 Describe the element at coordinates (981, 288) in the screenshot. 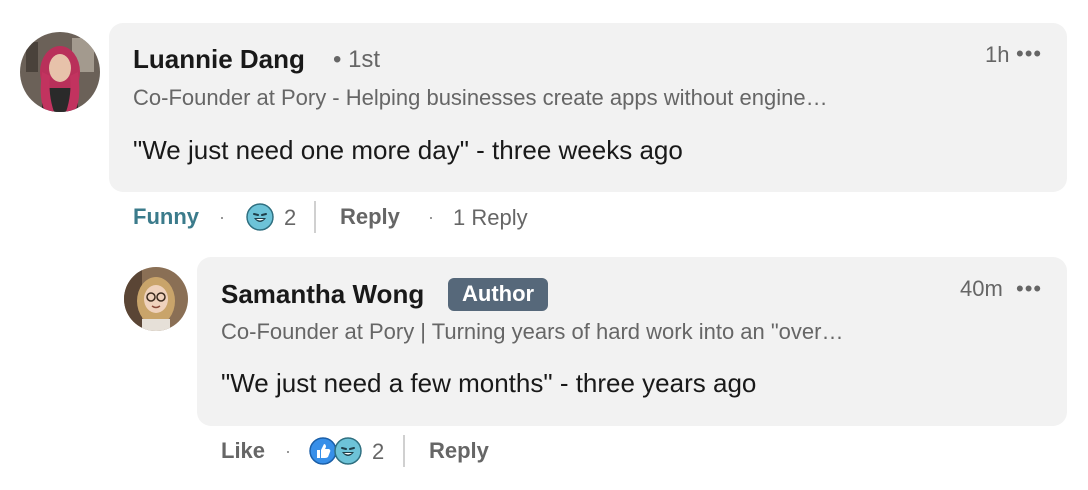

I see `reply-timestamp: 40m` at that location.